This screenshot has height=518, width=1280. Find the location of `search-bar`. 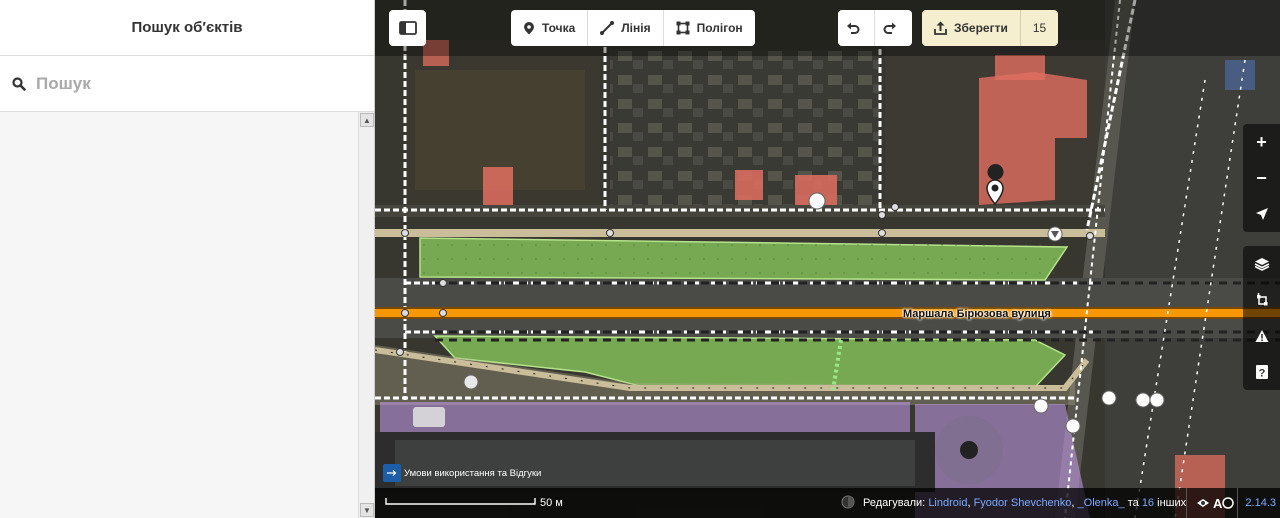

search-bar is located at coordinates (187, 84).